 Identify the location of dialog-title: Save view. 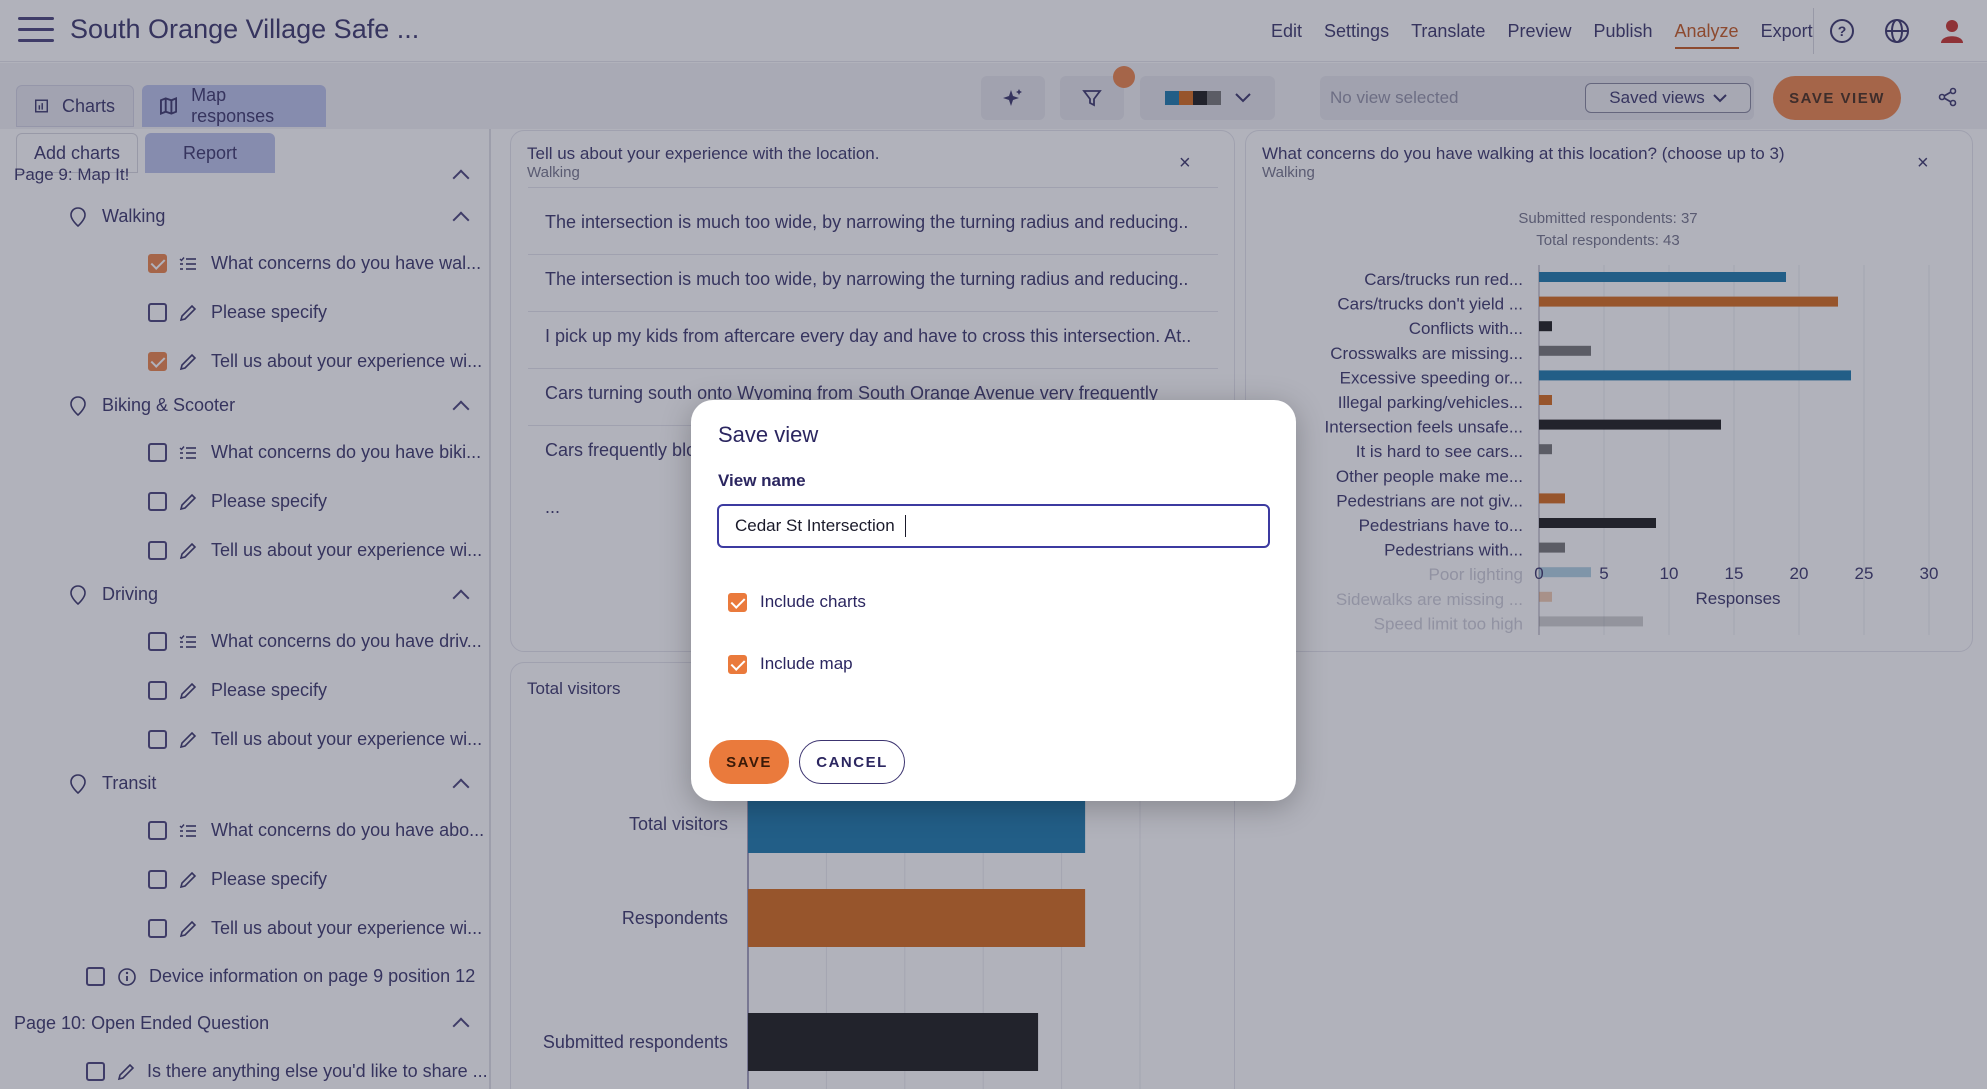
(768, 434).